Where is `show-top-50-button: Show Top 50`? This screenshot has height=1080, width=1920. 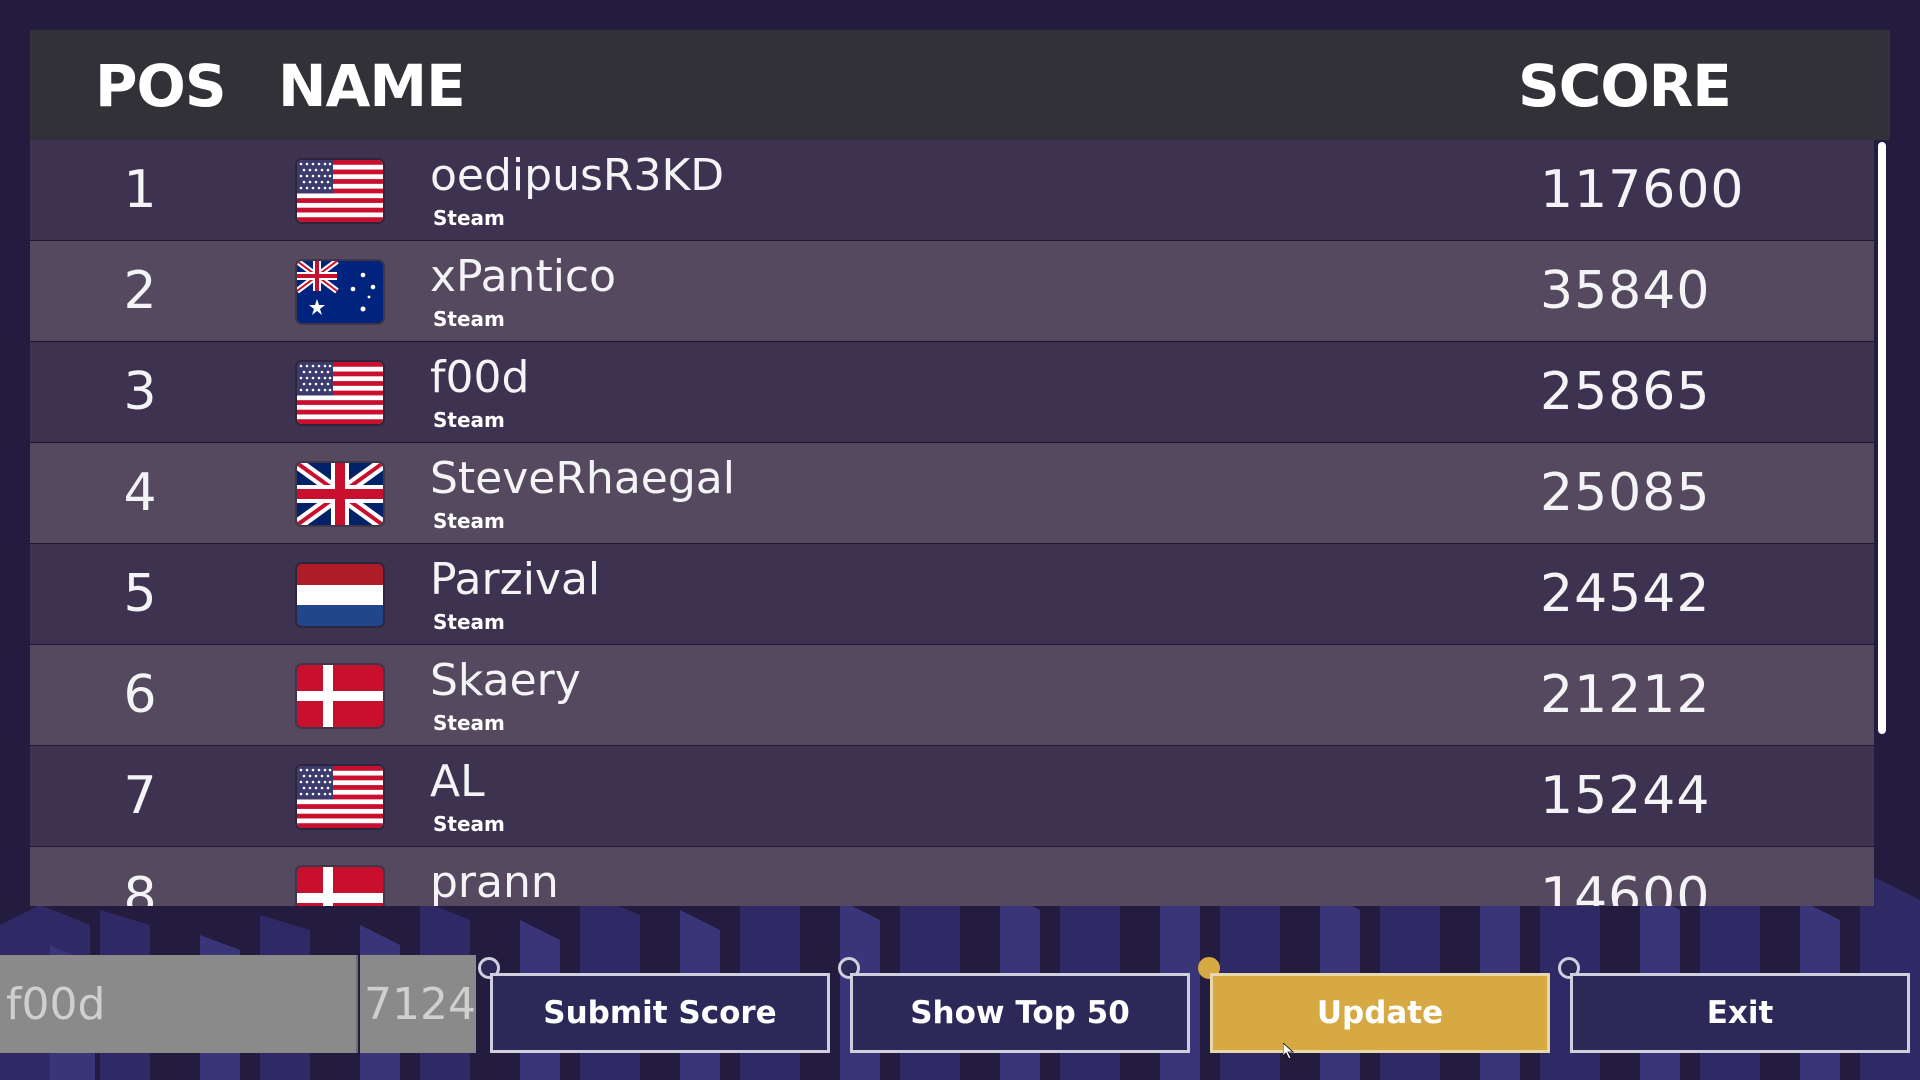
show-top-50-button: Show Top 50 is located at coordinates (1020, 1013).